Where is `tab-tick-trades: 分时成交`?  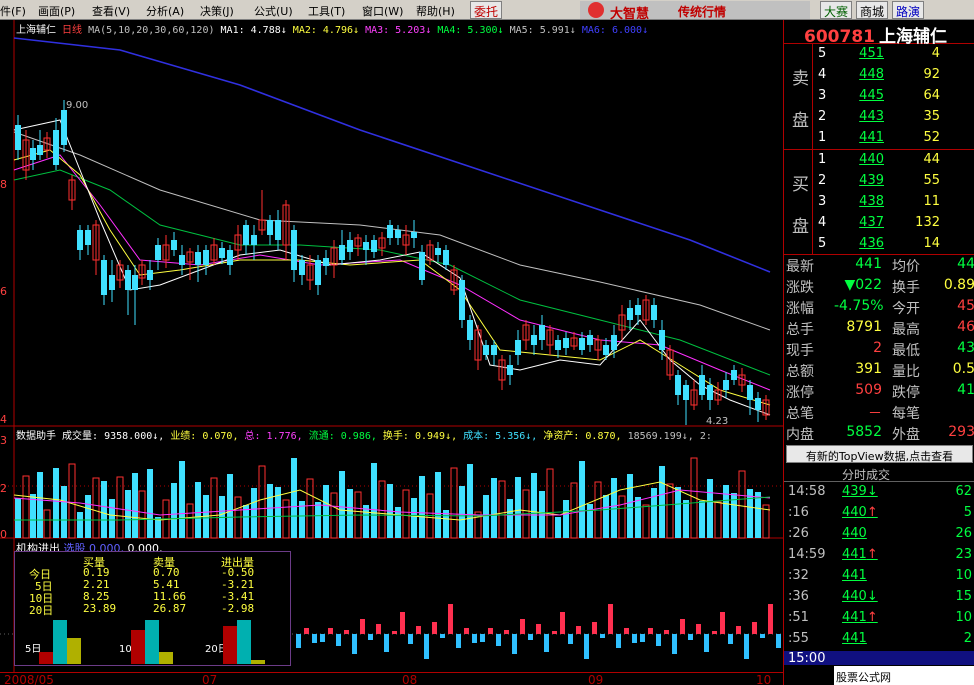
tab-tick-trades: 分时成交 is located at coordinates (866, 474).